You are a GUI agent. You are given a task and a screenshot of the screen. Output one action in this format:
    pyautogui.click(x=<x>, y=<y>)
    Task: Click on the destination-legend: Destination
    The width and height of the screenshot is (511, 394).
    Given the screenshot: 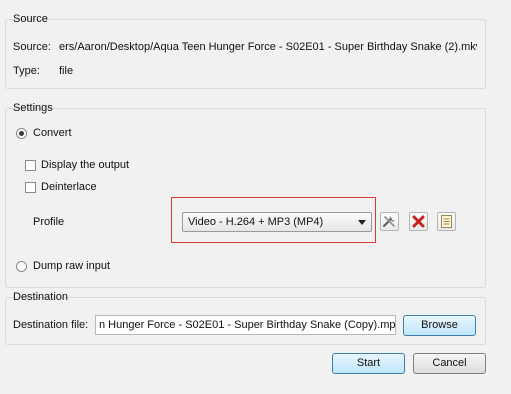 What is the action you would take?
    pyautogui.click(x=41, y=297)
    